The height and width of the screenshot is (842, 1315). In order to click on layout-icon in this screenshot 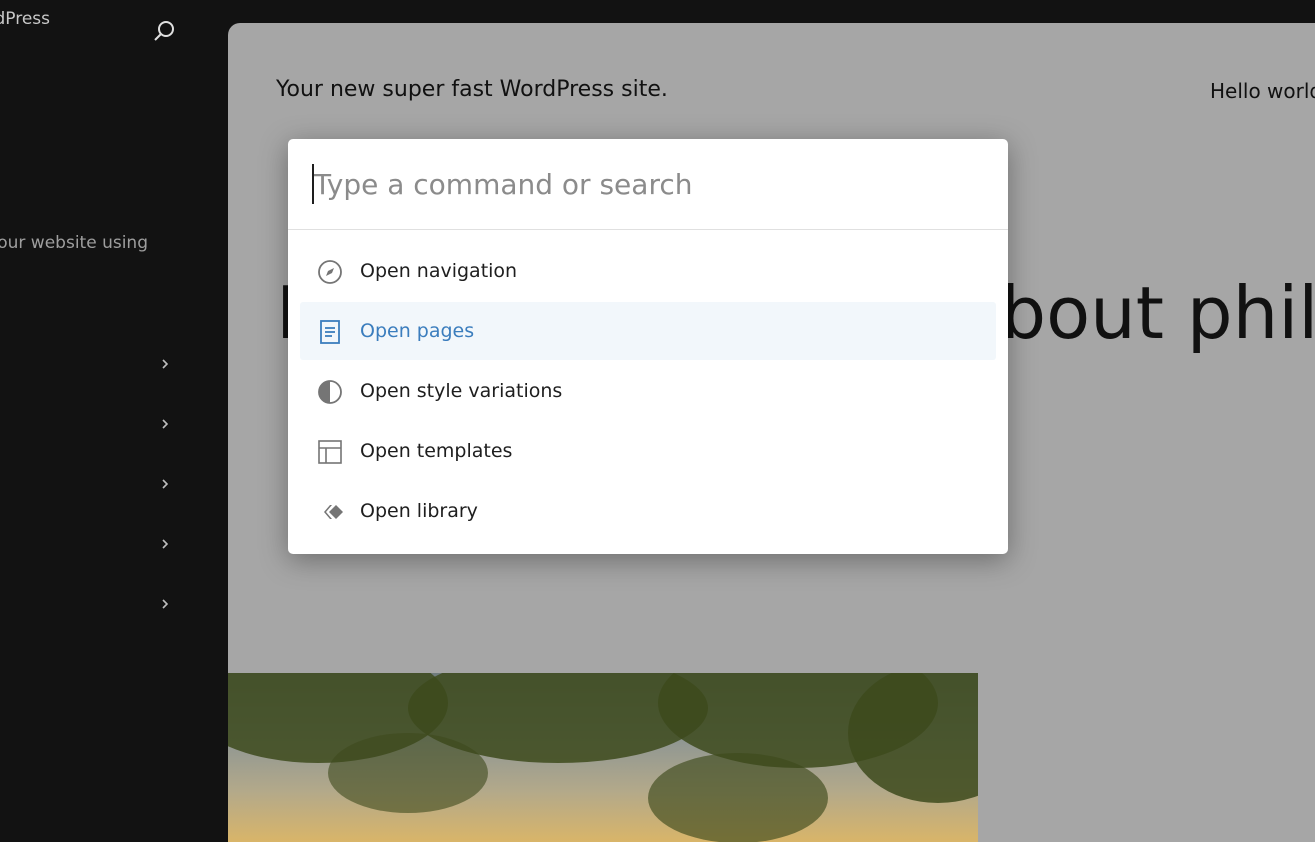, I will do `click(330, 452)`.